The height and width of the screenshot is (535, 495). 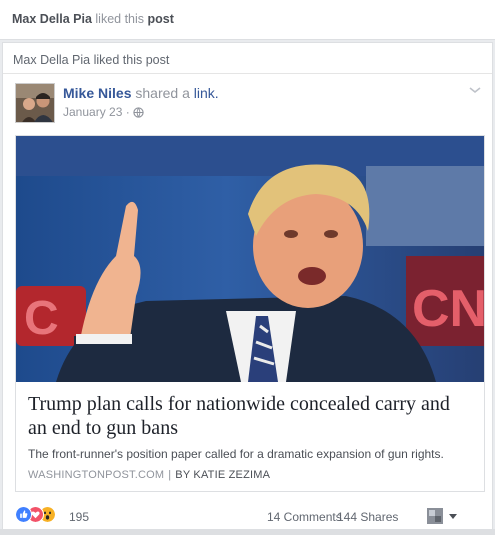 I want to click on svg-text: CN, so click(x=448, y=309).